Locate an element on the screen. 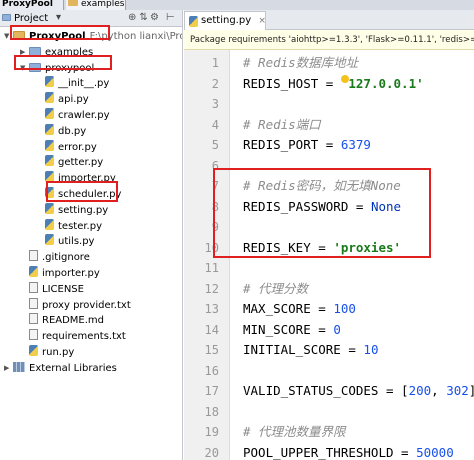 The width and height of the screenshot is (474, 460). tree-item-label: ProxyPool is located at coordinates (57, 36).